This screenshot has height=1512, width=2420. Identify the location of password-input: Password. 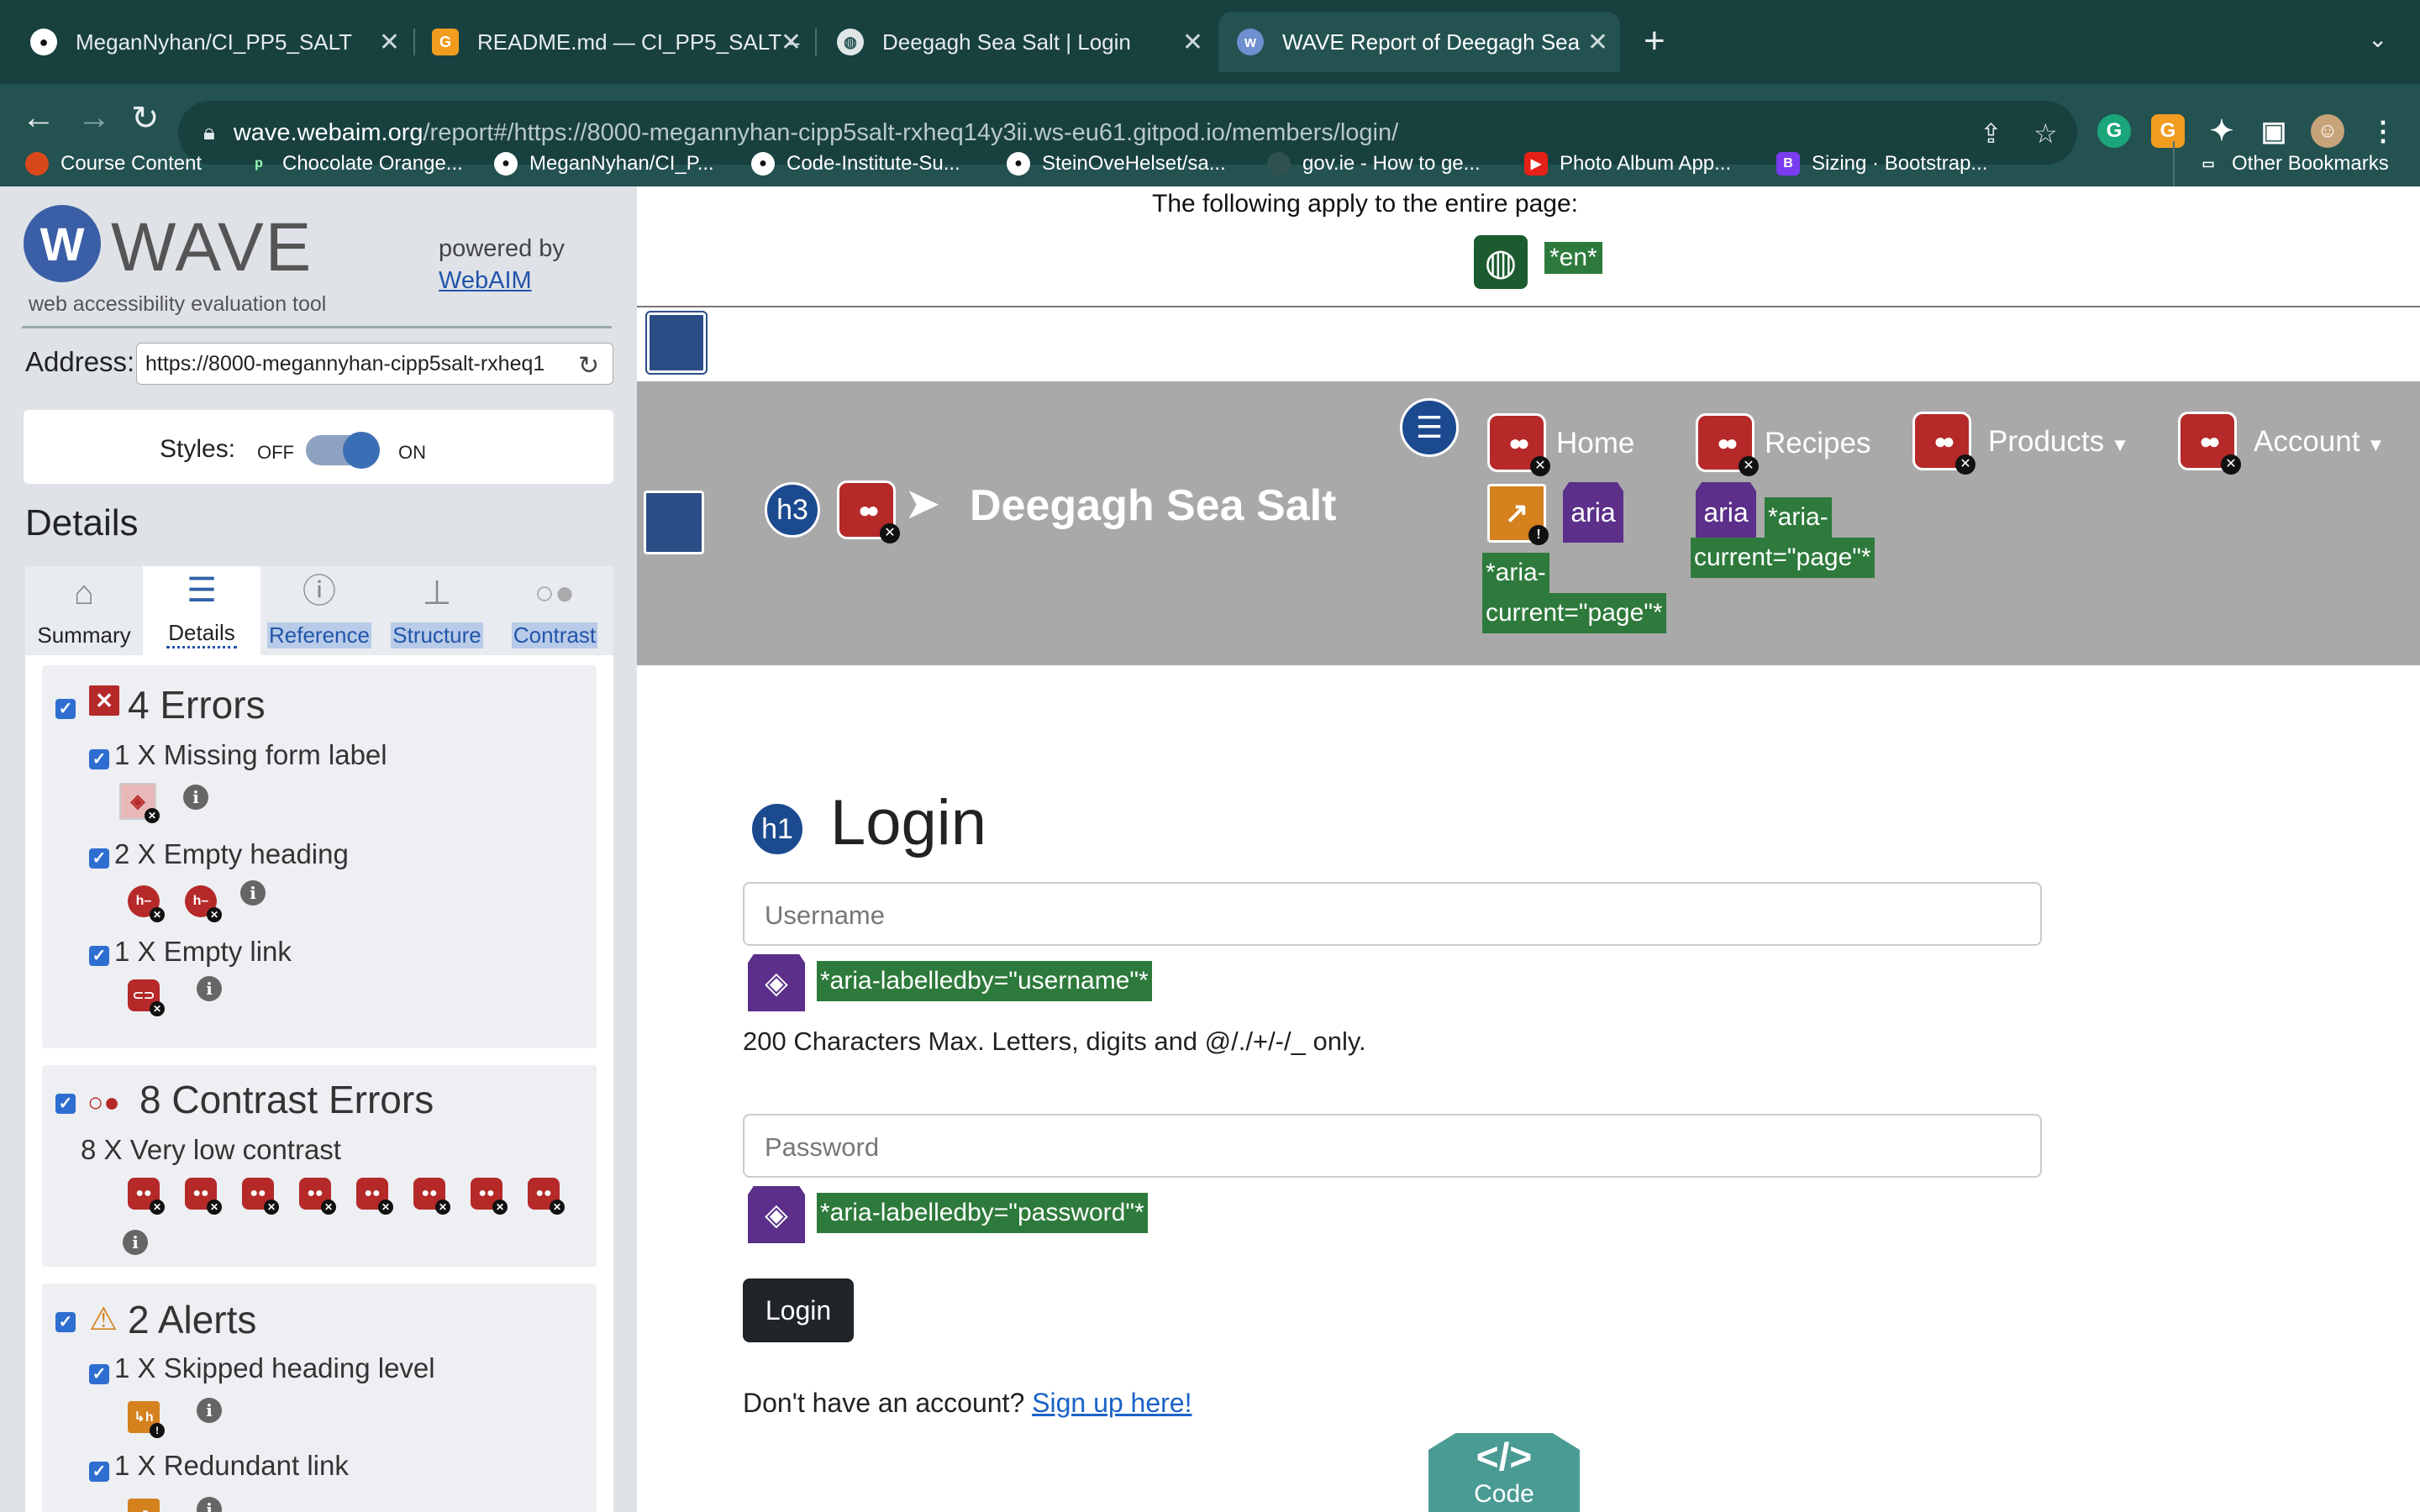
(1392, 1146).